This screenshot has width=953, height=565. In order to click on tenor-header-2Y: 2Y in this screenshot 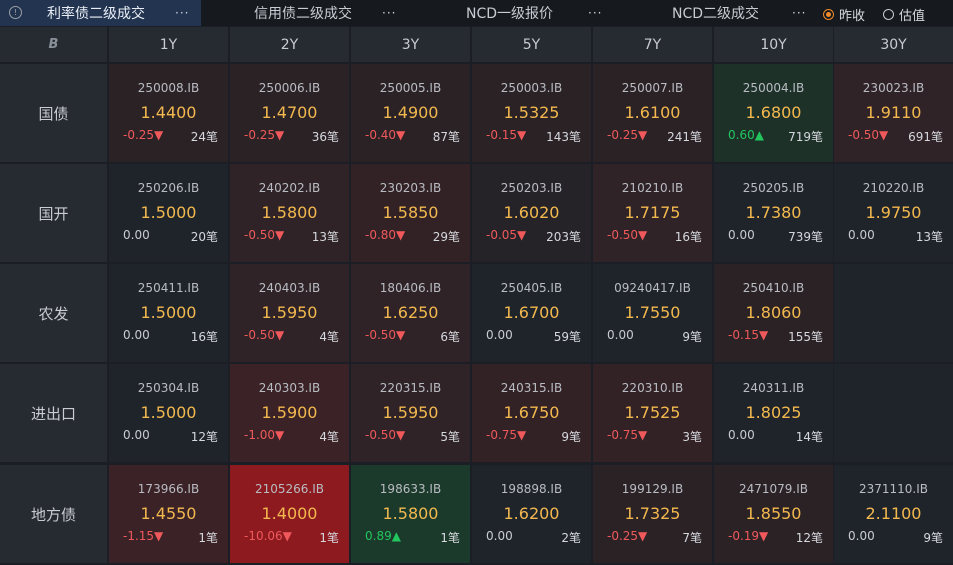, I will do `click(289, 44)`.